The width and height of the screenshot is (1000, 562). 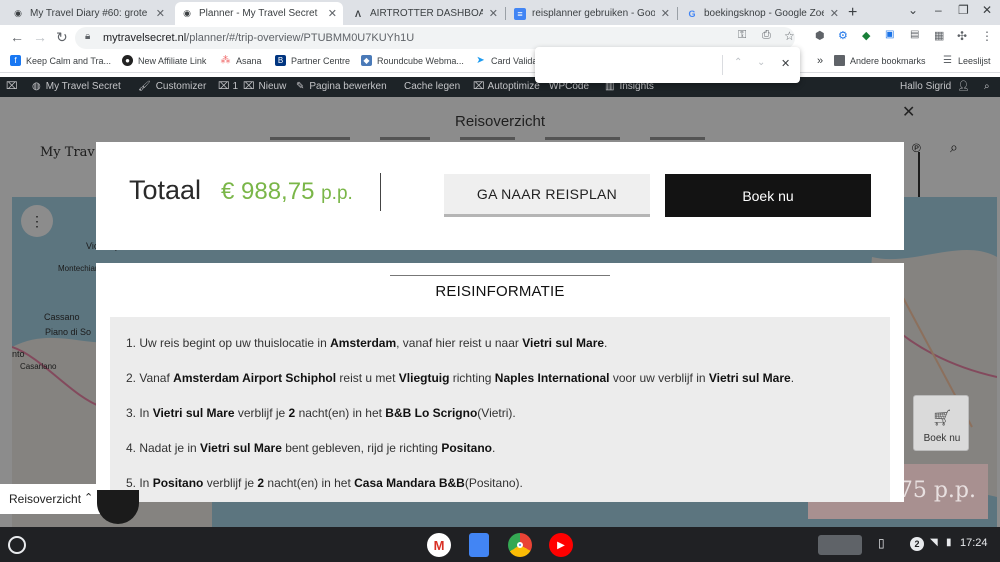 I want to click on find-previous-icon: ⌃, so click(x=738, y=62).